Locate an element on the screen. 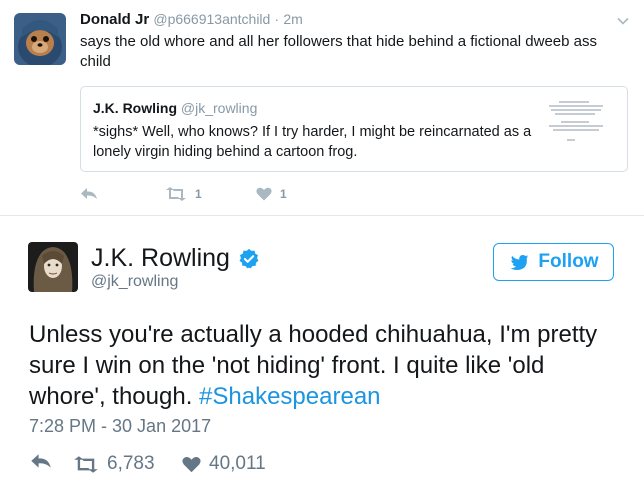 The width and height of the screenshot is (644, 504). quoted-author-handle: @jk_rowling is located at coordinates (219, 108).